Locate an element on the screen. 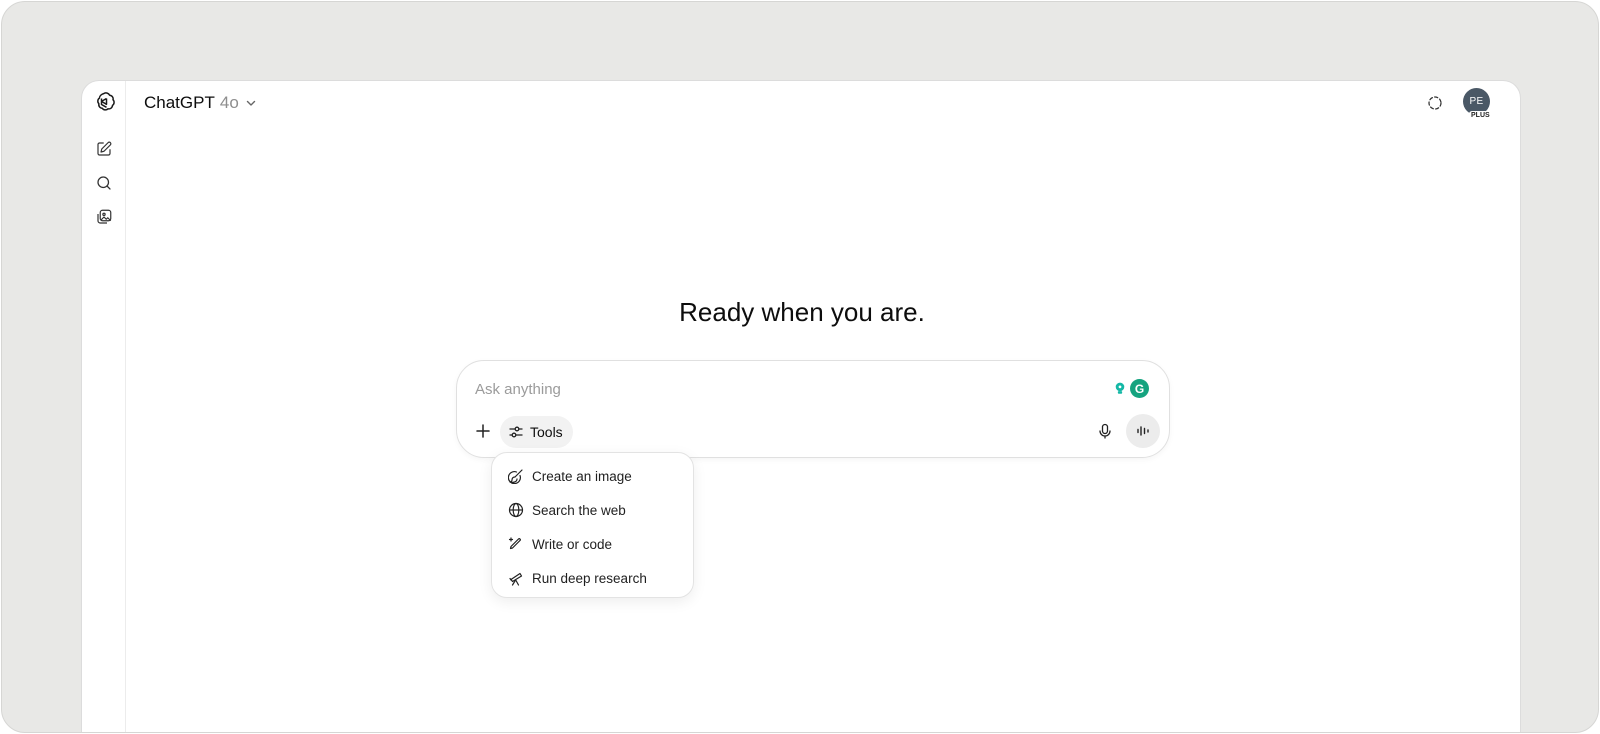 The width and height of the screenshot is (1600, 734). prompt-input is located at coordinates (775, 389).